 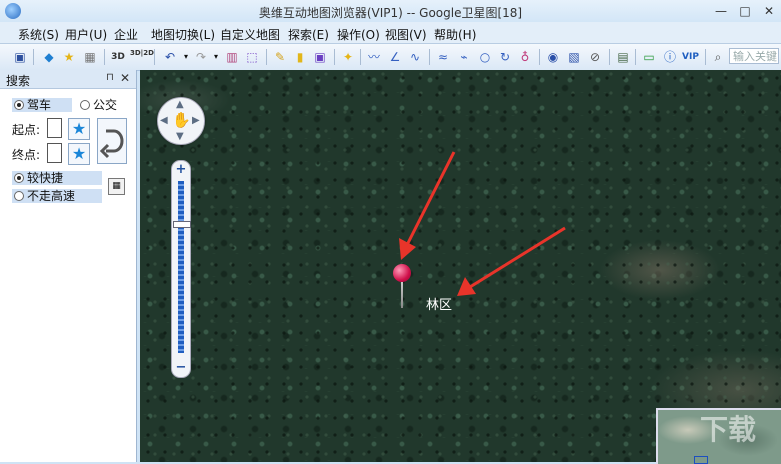 What do you see at coordinates (701, 460) in the screenshot?
I see `minimap-viewport` at bounding box center [701, 460].